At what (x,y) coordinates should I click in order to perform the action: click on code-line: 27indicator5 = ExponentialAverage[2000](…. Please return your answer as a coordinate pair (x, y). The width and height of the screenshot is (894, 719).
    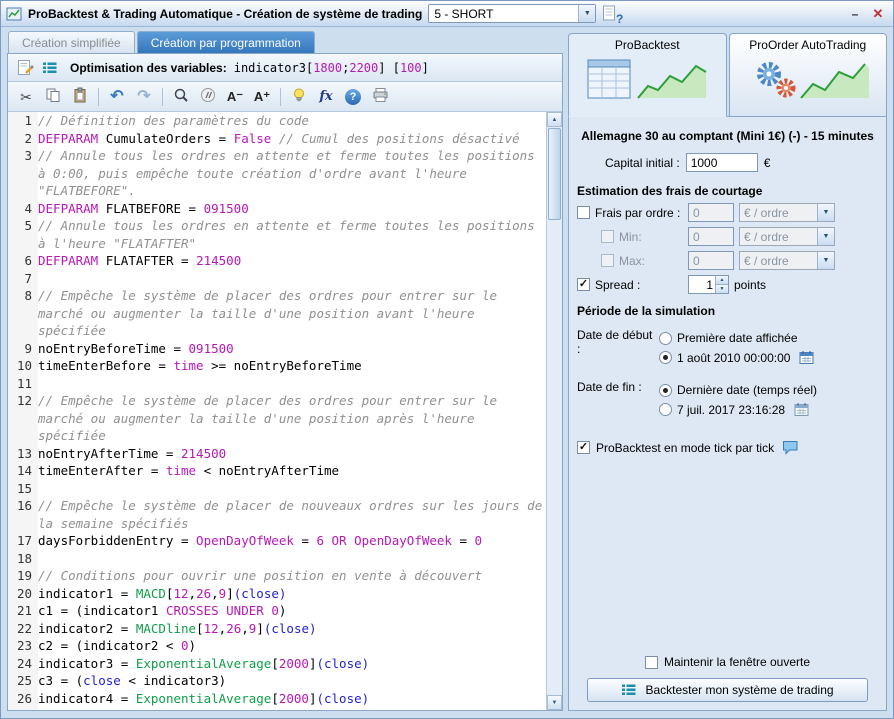
    Looking at the image, I should click on (277, 708).